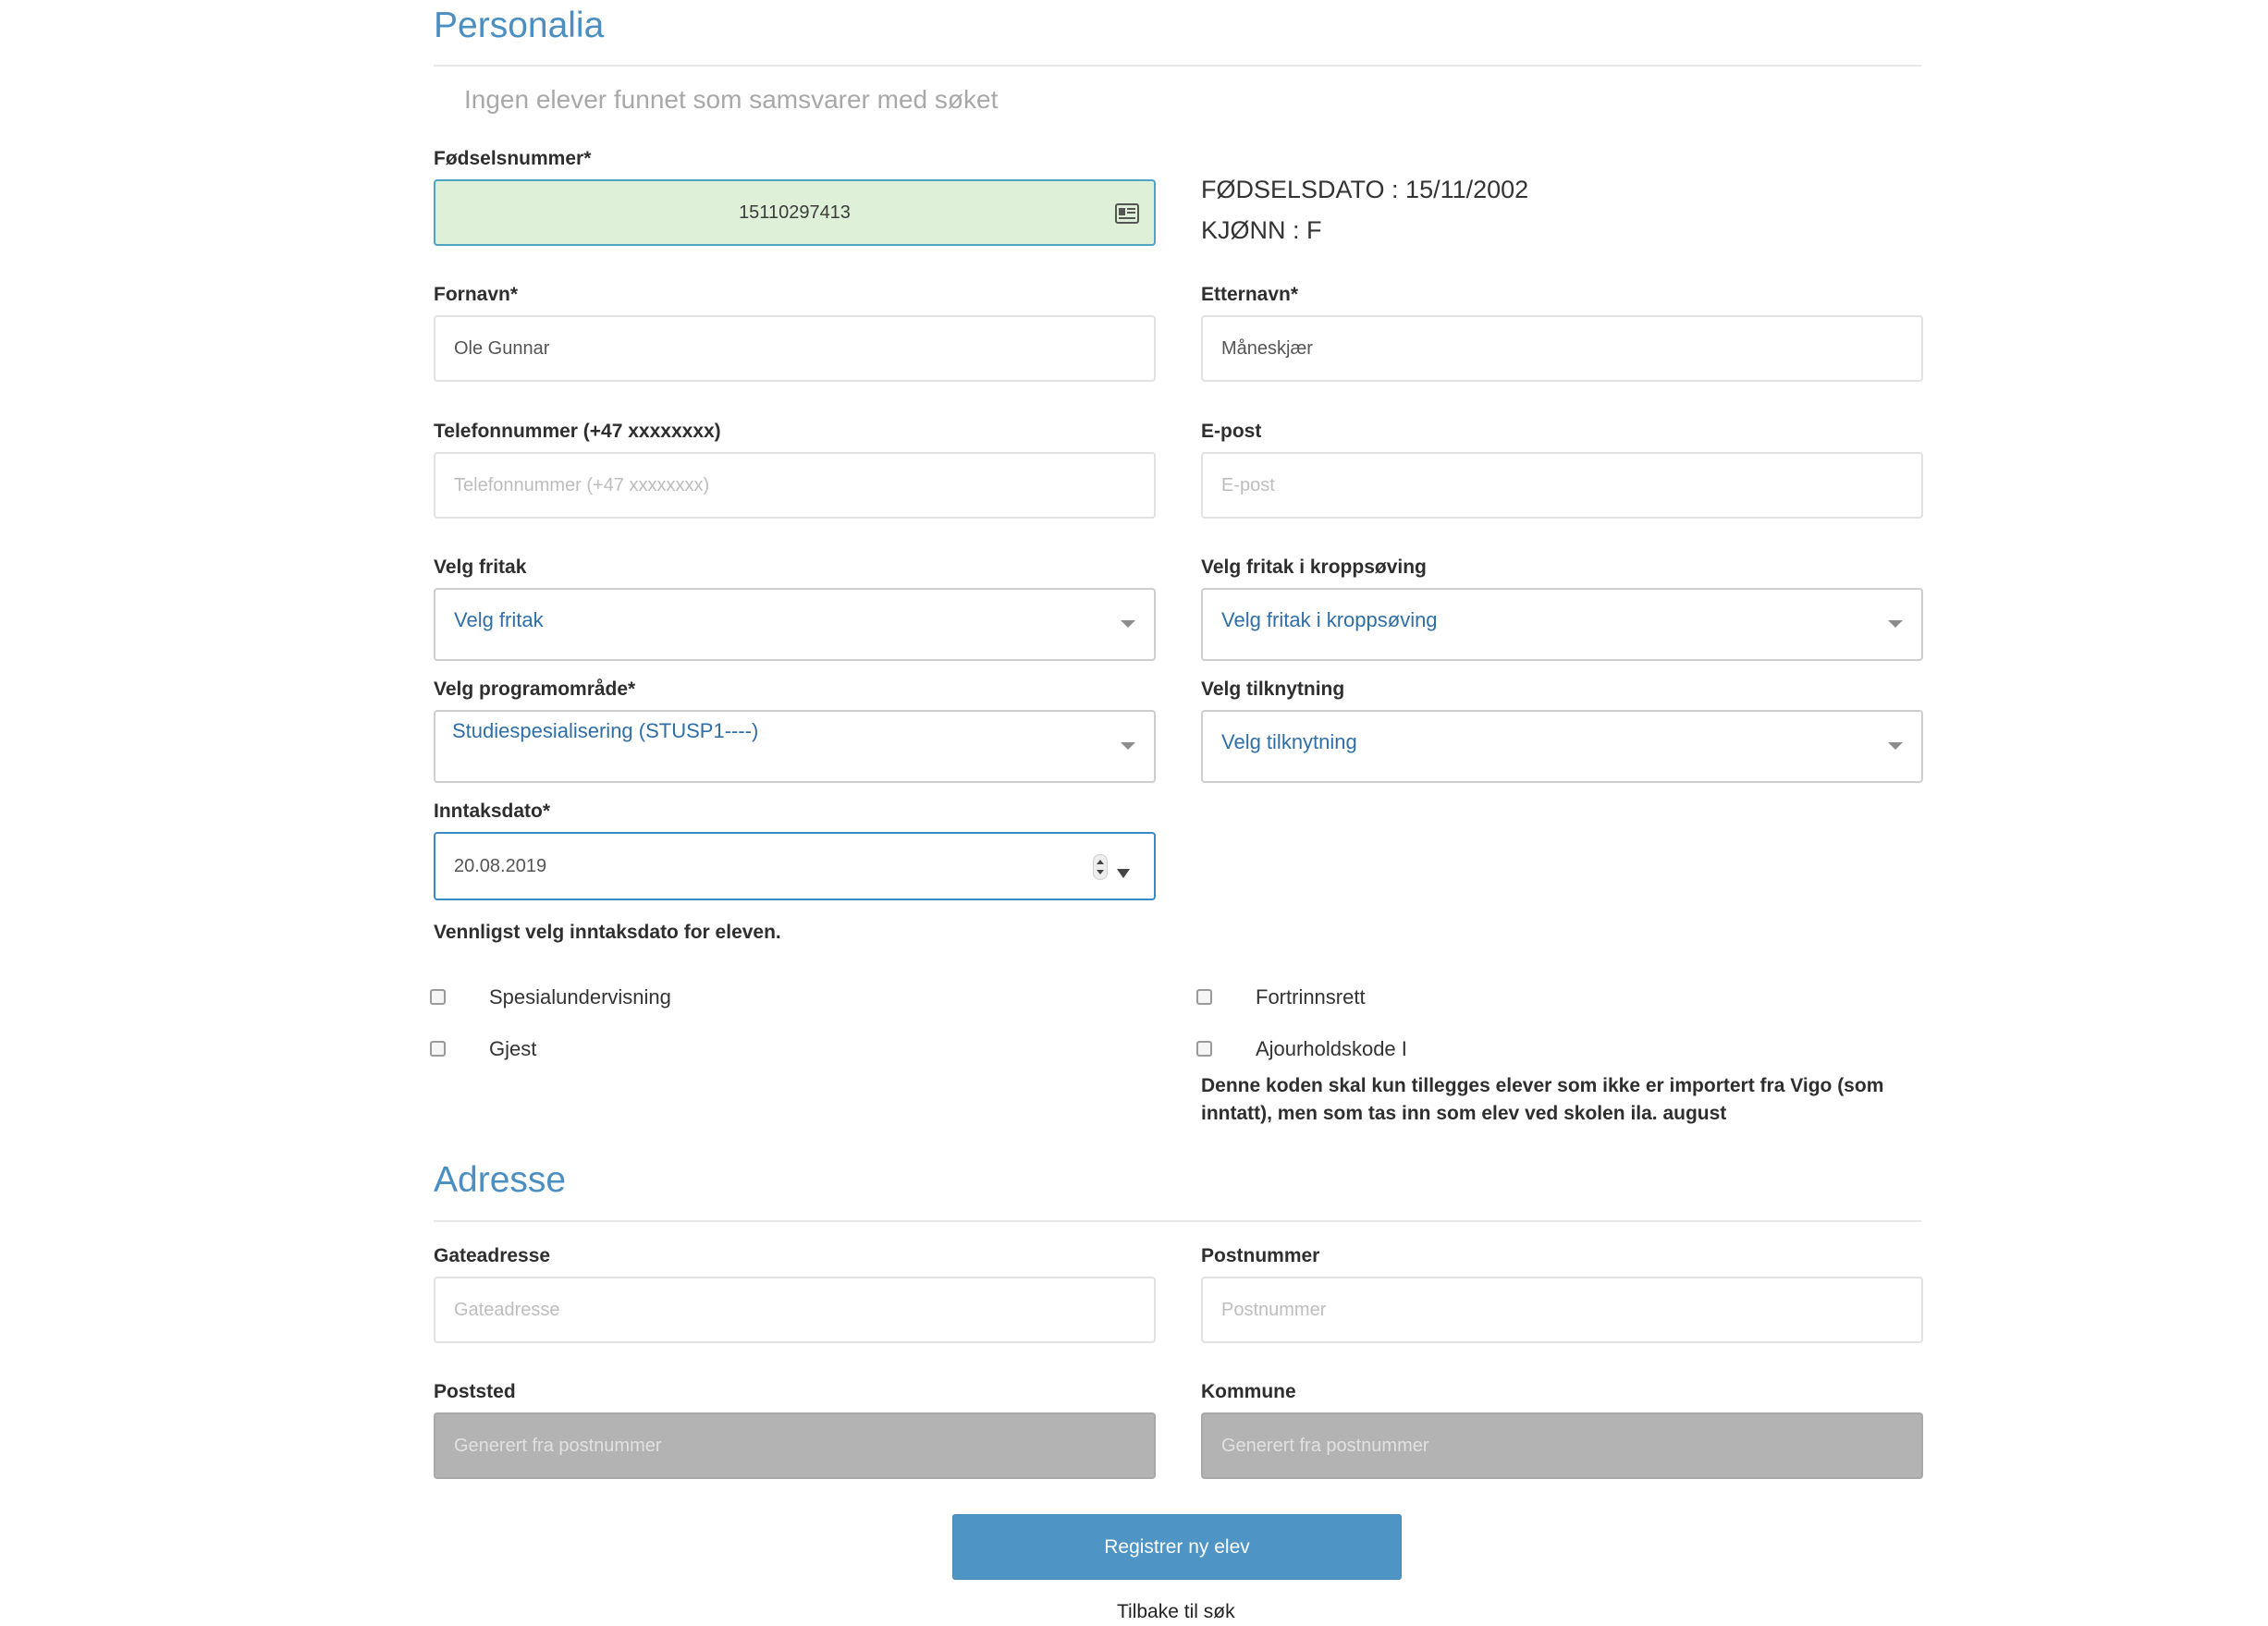 Image resolution: width=2268 pixels, height=1626 pixels. What do you see at coordinates (500, 1180) in the screenshot?
I see `section-title-adresse: Adresse` at bounding box center [500, 1180].